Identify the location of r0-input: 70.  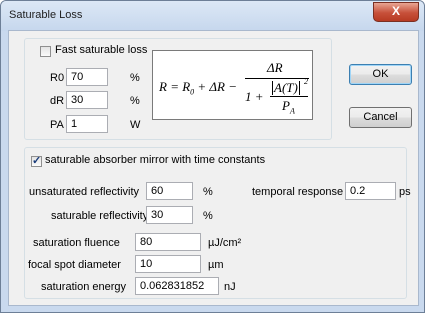
(87, 77).